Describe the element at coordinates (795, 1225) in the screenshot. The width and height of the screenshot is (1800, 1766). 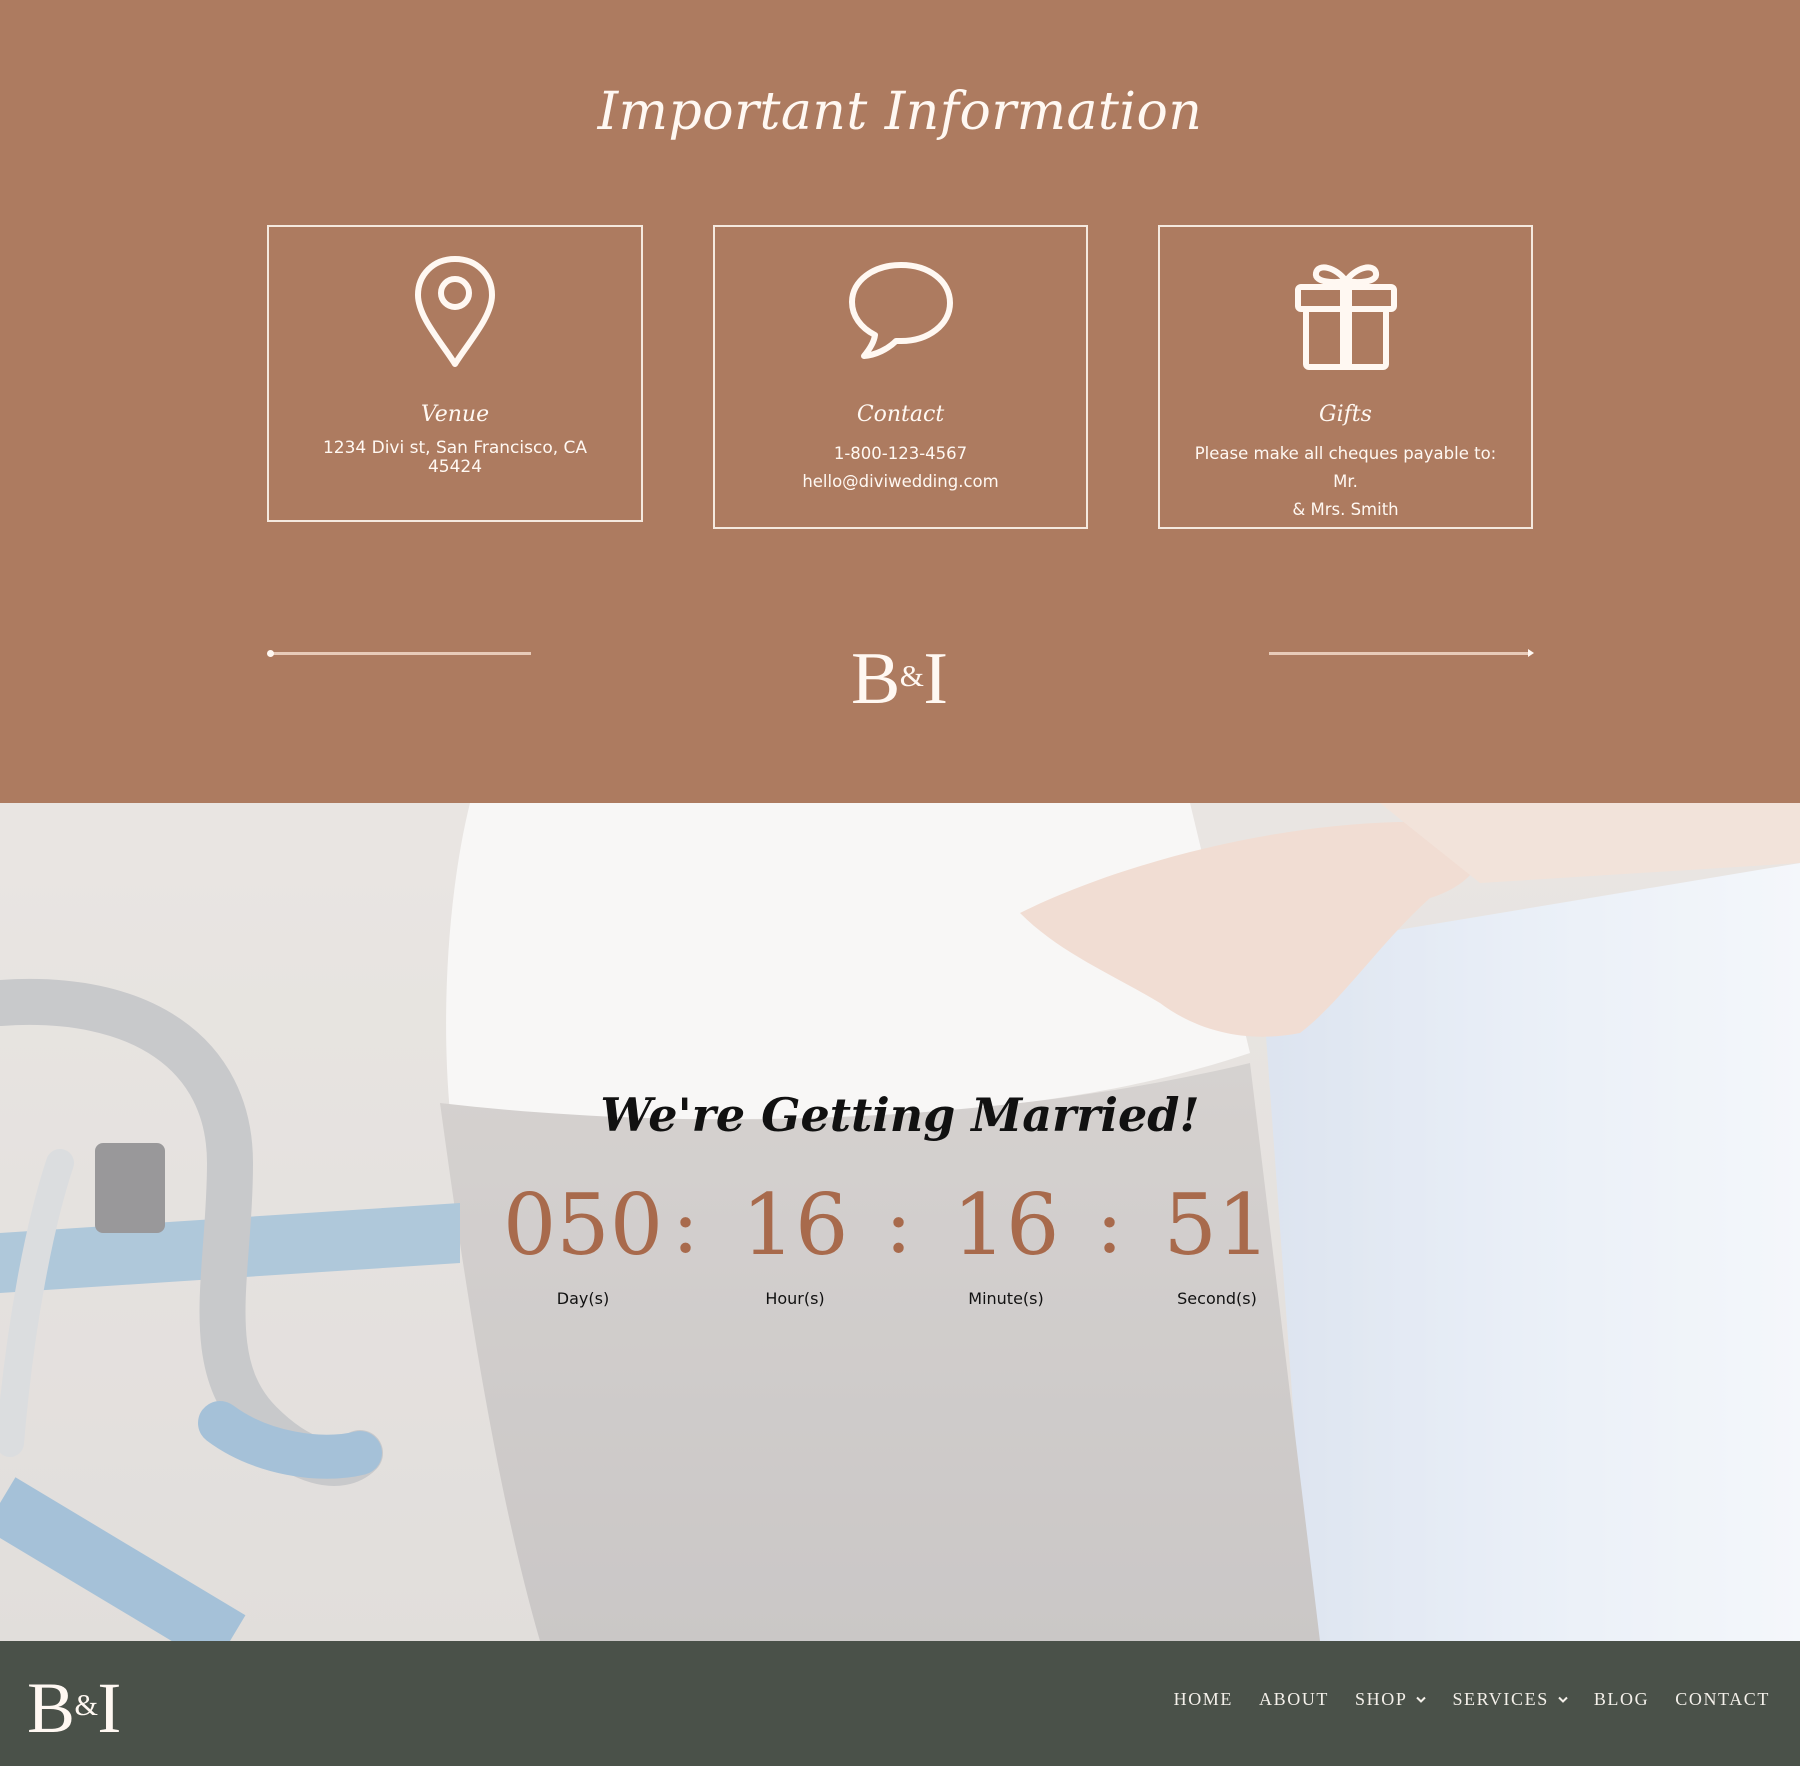
I see `countdown-hours-value: 16` at that location.